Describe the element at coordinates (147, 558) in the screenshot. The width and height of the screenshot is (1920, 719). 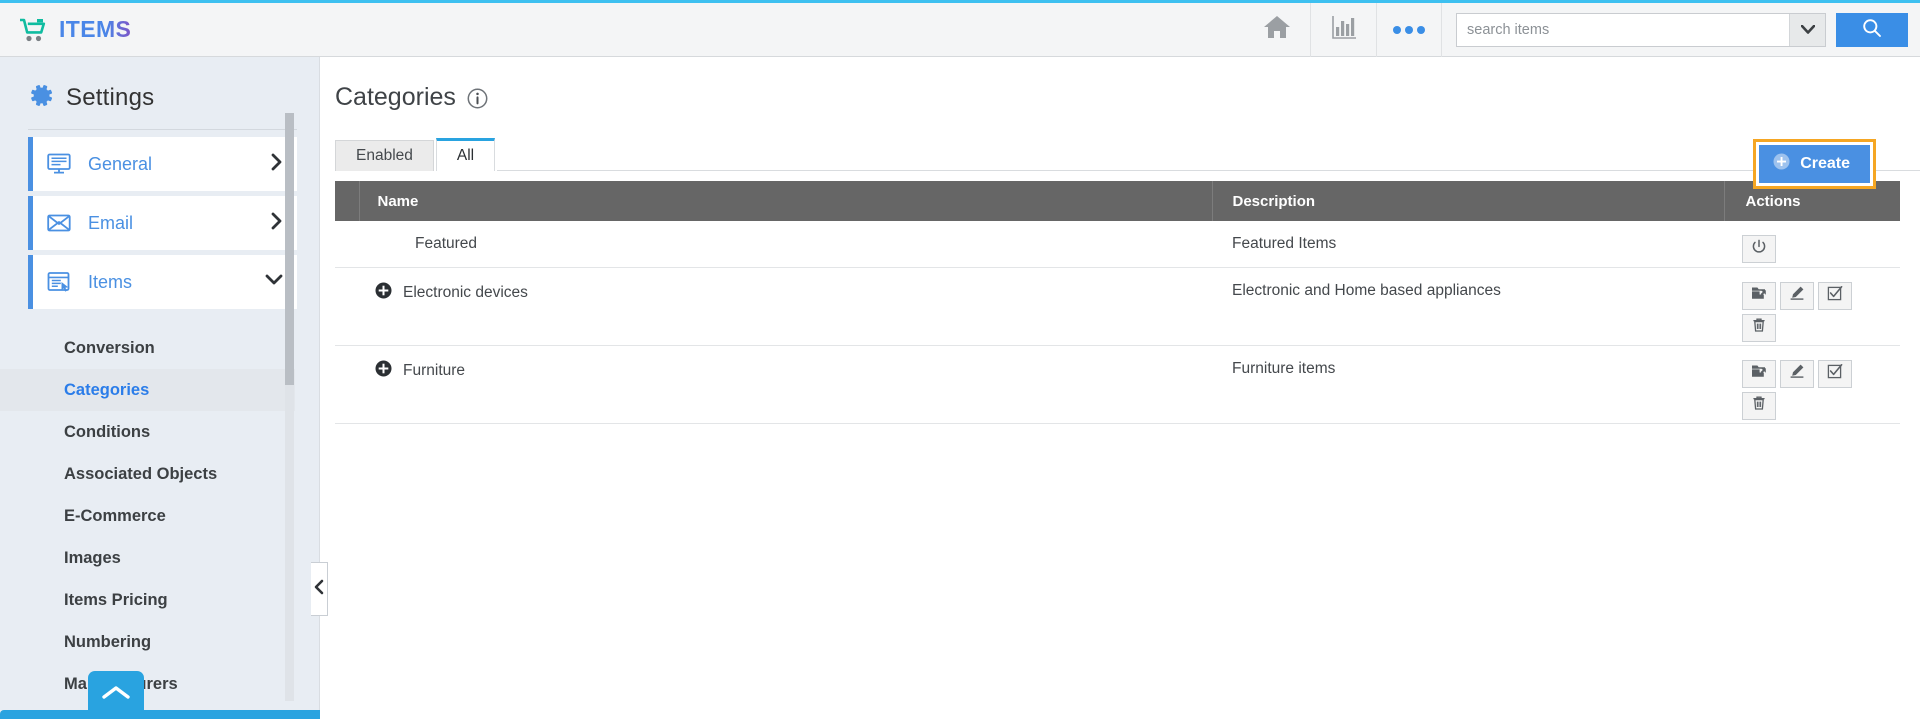
I see `sidebar-item-images: Images` at that location.